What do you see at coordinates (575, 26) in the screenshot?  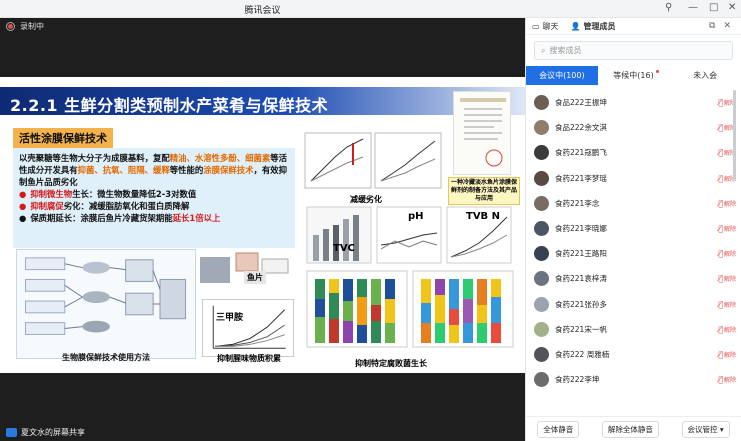 I see `members-icon: 👤` at bounding box center [575, 26].